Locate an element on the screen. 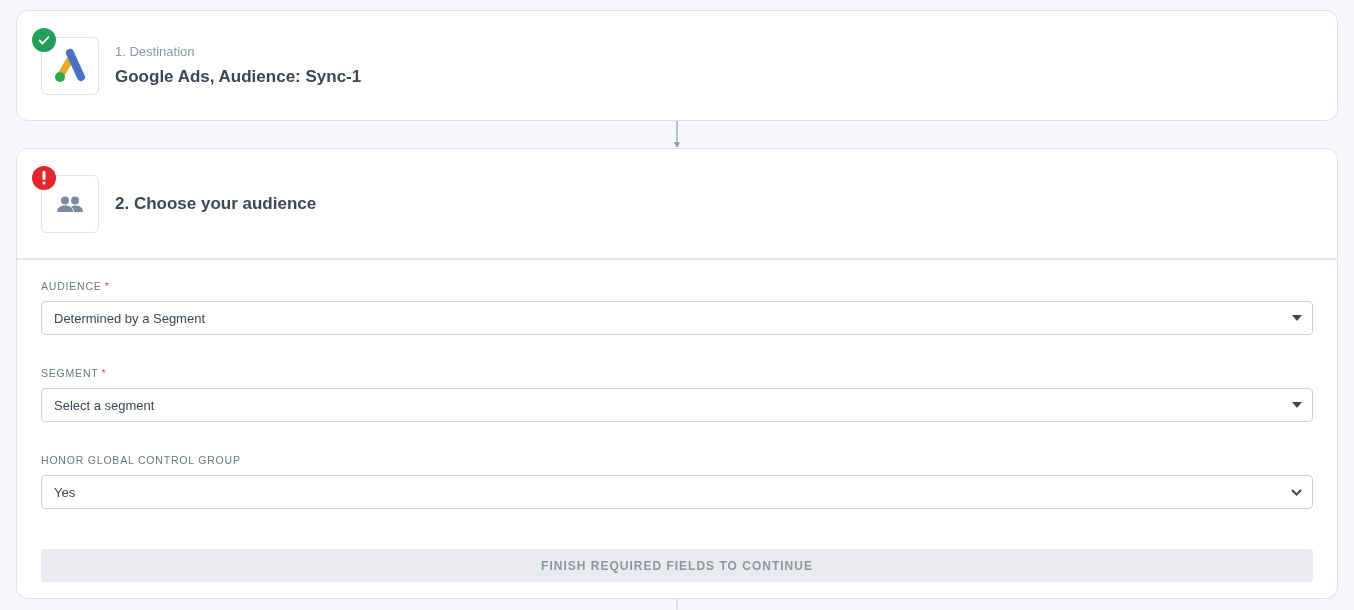 The height and width of the screenshot is (610, 1354). step-title: Google Ads, Audience: Sync-1 is located at coordinates (238, 77).